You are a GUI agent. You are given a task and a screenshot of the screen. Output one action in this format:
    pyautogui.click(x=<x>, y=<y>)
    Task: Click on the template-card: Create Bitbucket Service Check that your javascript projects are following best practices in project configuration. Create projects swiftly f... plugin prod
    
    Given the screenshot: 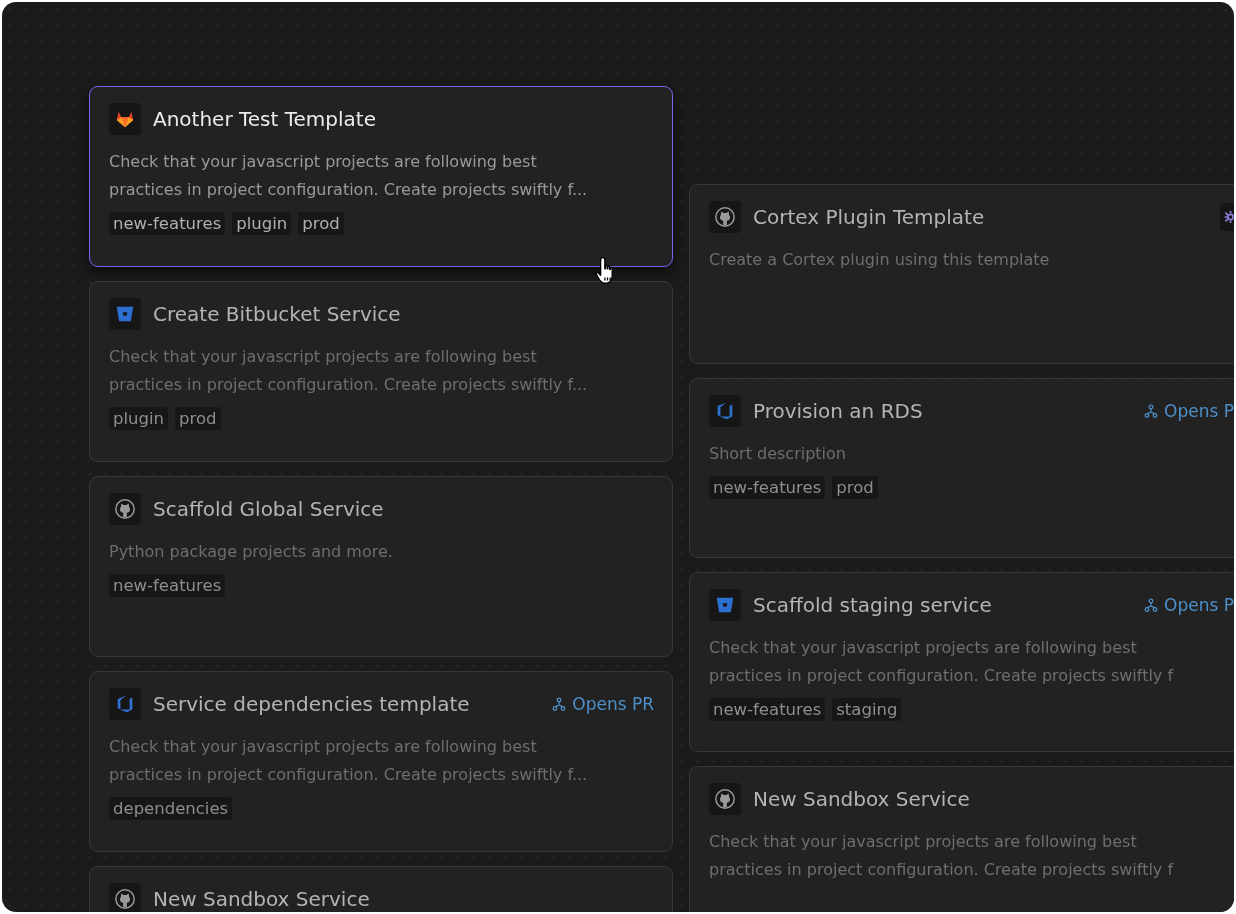 What is the action you would take?
    pyautogui.click(x=381, y=371)
    